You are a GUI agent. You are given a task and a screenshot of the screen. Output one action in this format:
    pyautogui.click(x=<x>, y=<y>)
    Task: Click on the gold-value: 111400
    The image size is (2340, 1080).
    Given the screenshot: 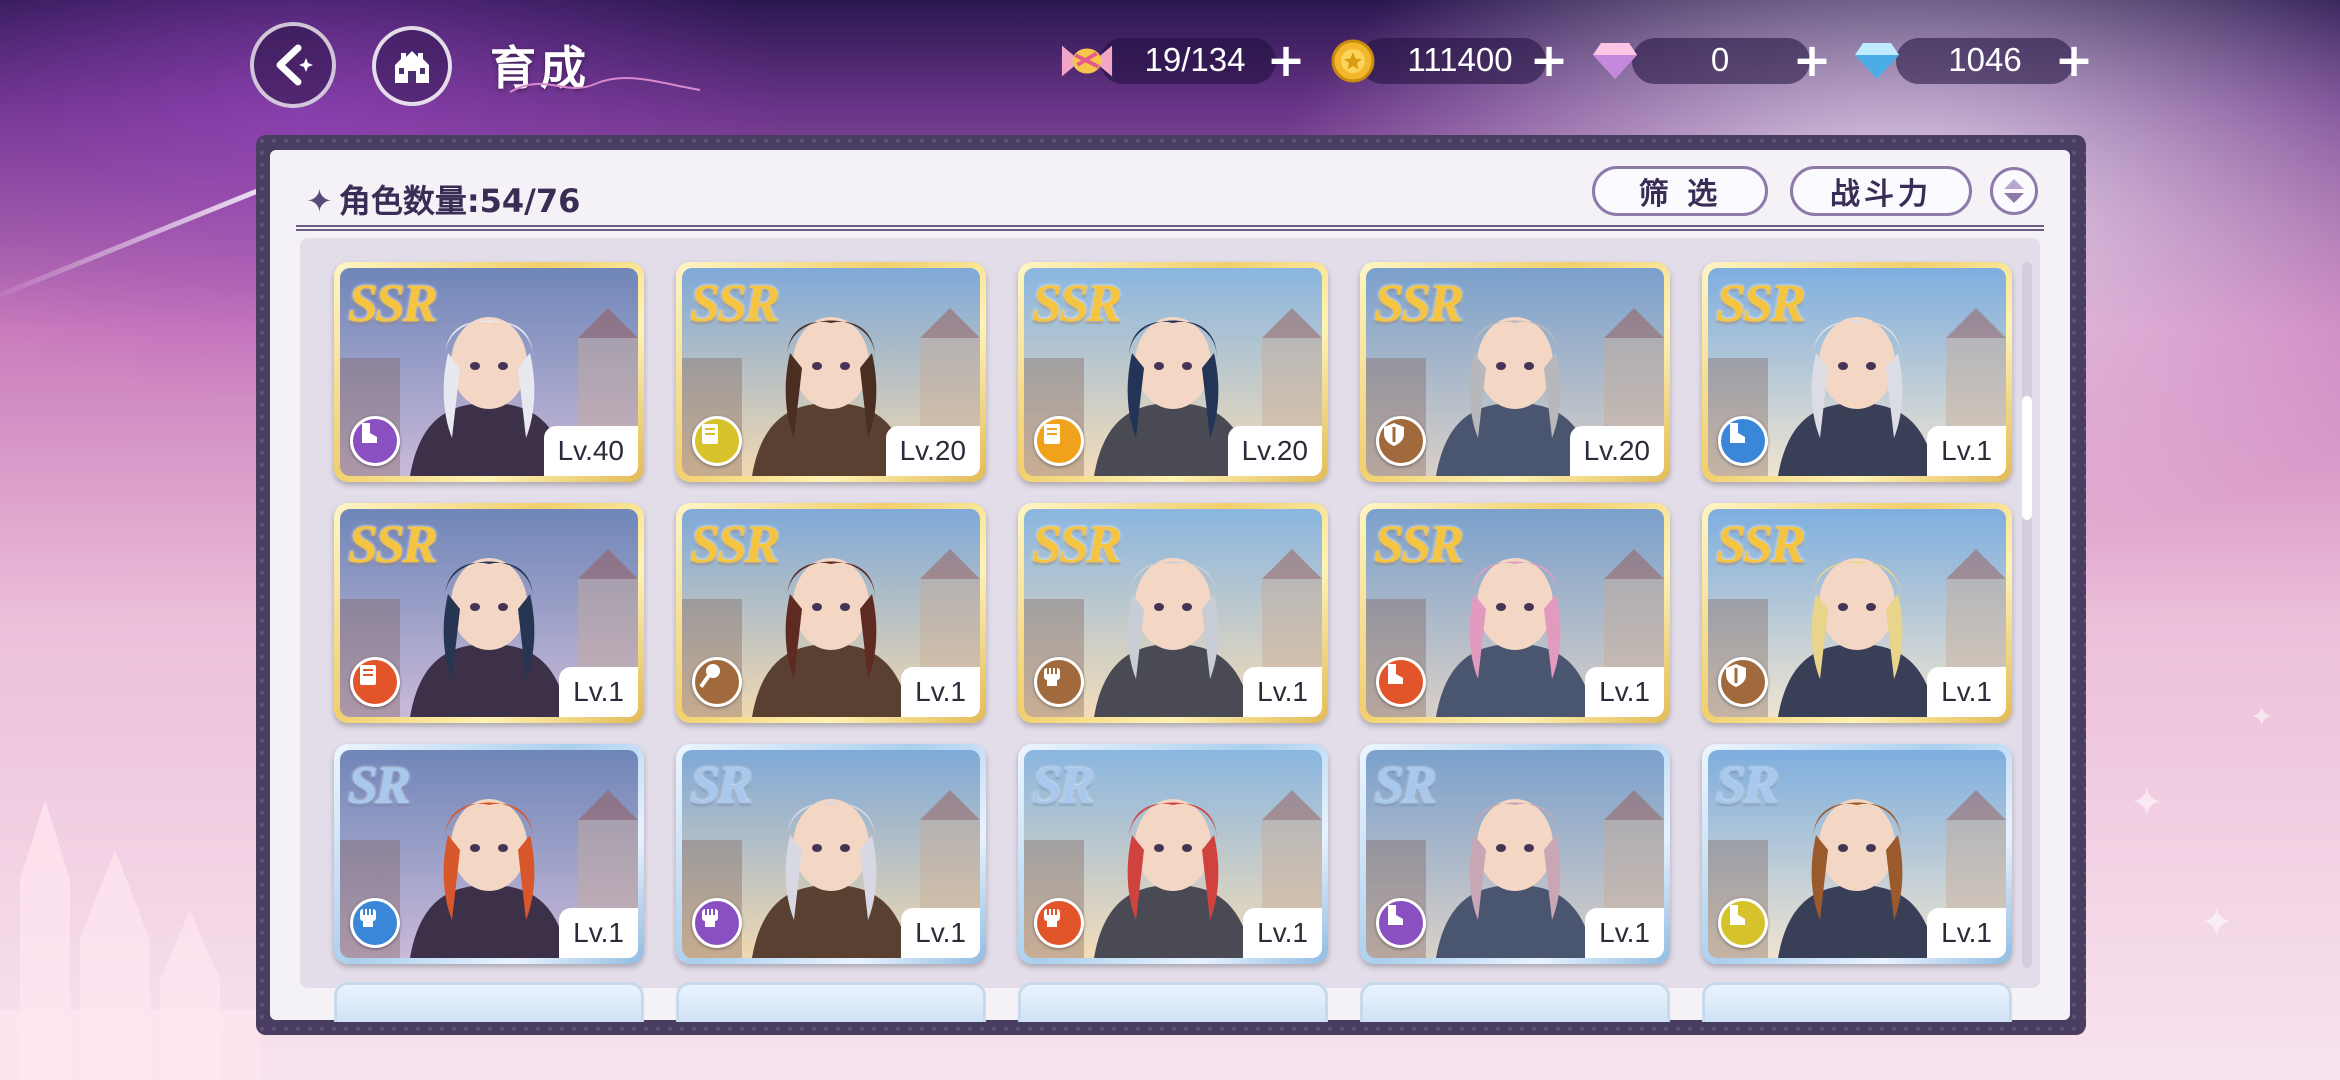 What is the action you would take?
    pyautogui.click(x=1460, y=59)
    